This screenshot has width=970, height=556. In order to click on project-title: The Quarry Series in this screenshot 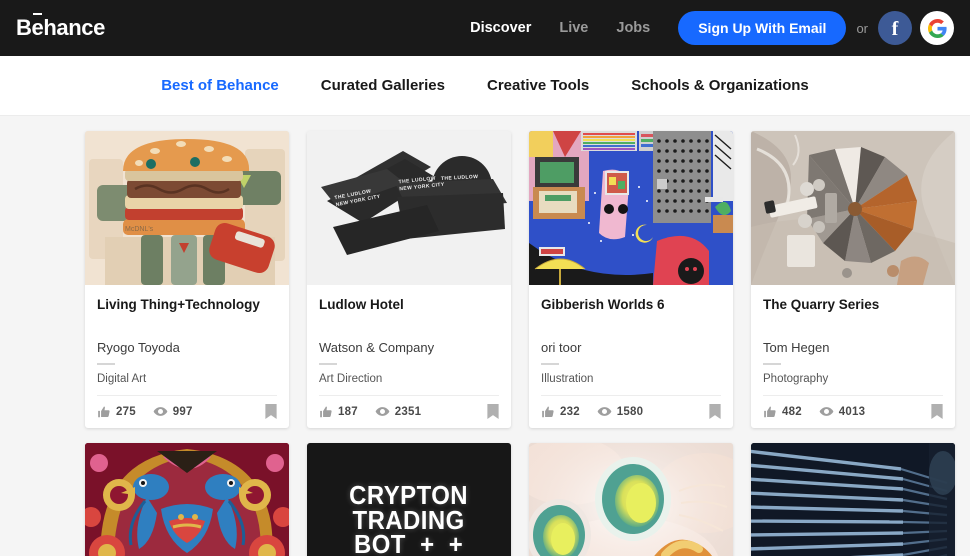, I will do `click(853, 305)`.